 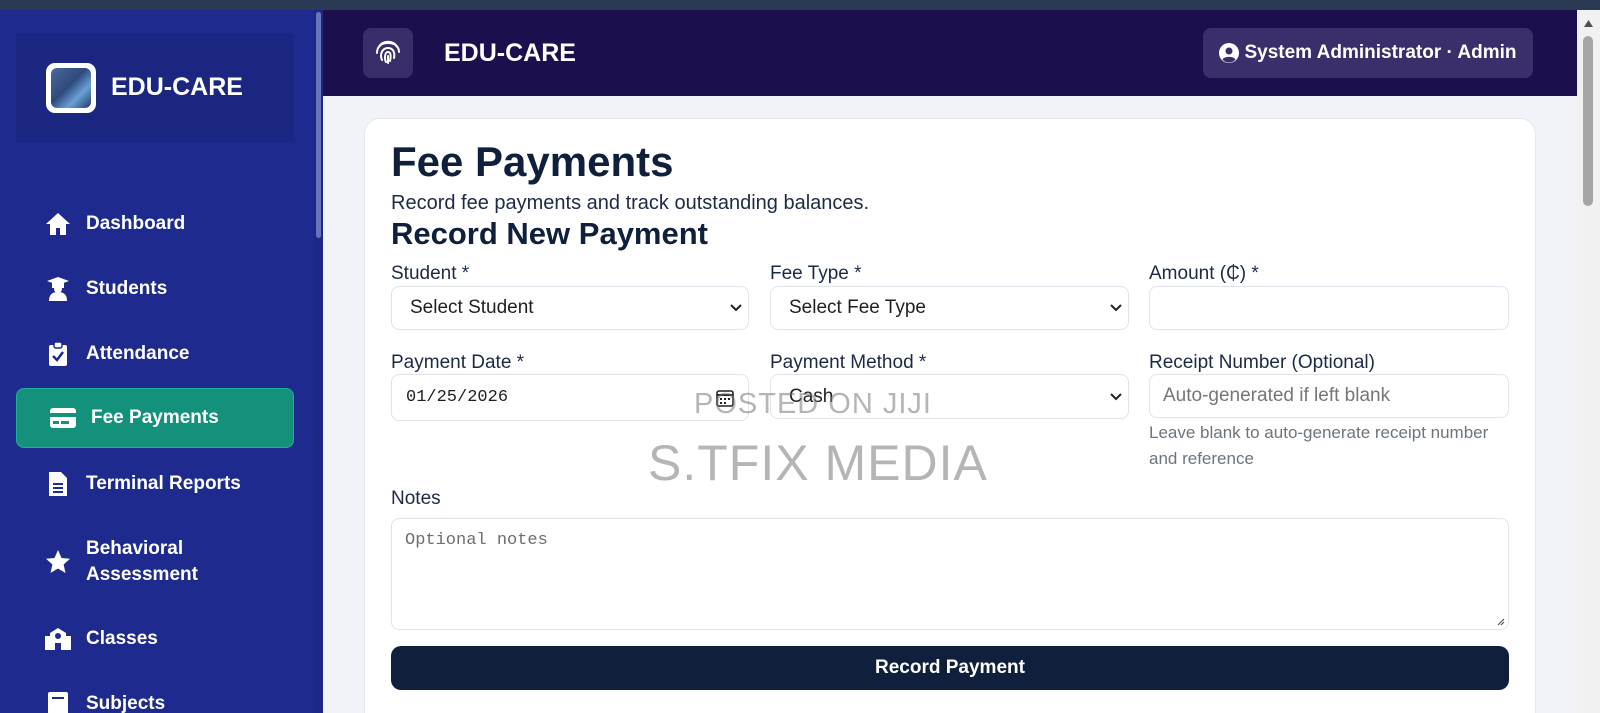 I want to click on sidebar-item-label: Fee Payments, so click(x=155, y=417).